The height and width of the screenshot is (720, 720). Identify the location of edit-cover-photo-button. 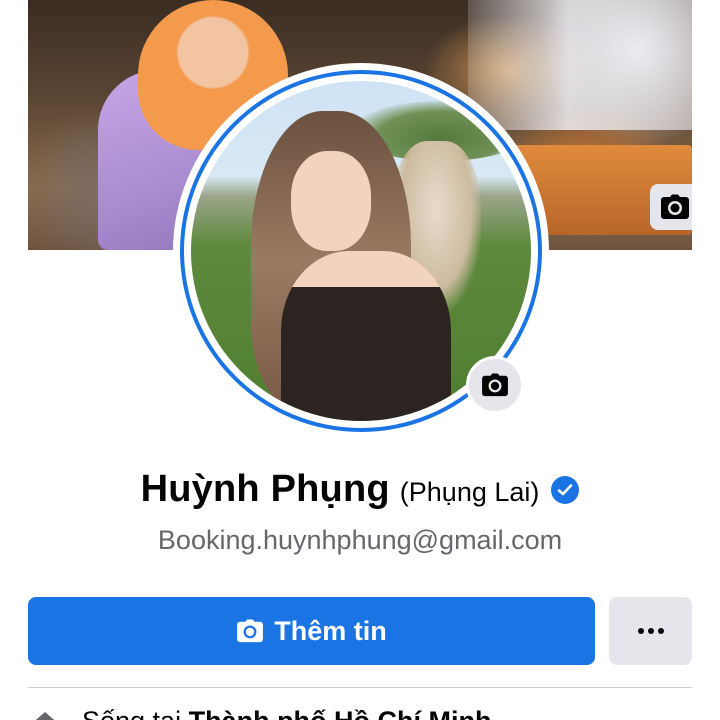
(671, 207).